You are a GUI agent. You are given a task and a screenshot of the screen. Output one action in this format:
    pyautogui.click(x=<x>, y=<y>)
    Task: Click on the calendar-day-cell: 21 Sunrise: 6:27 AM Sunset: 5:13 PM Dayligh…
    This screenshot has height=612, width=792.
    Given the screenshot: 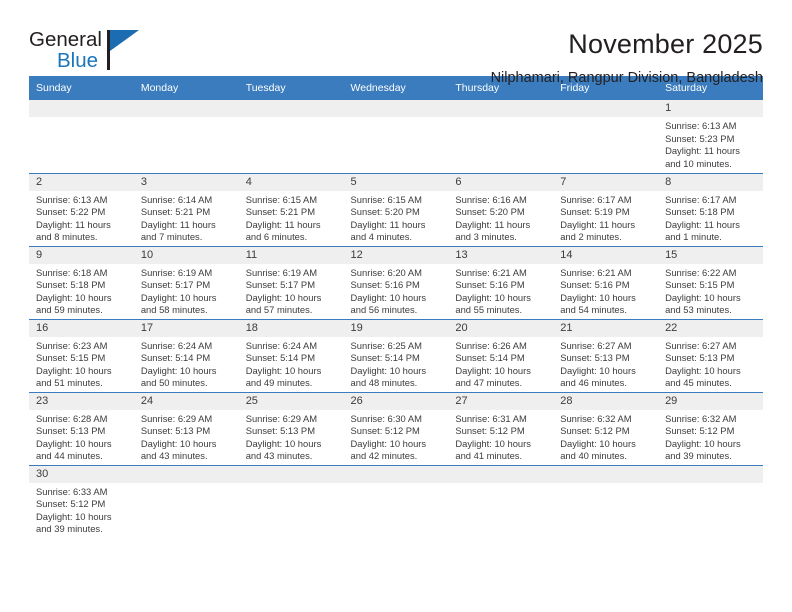 What is the action you would take?
    pyautogui.click(x=606, y=355)
    